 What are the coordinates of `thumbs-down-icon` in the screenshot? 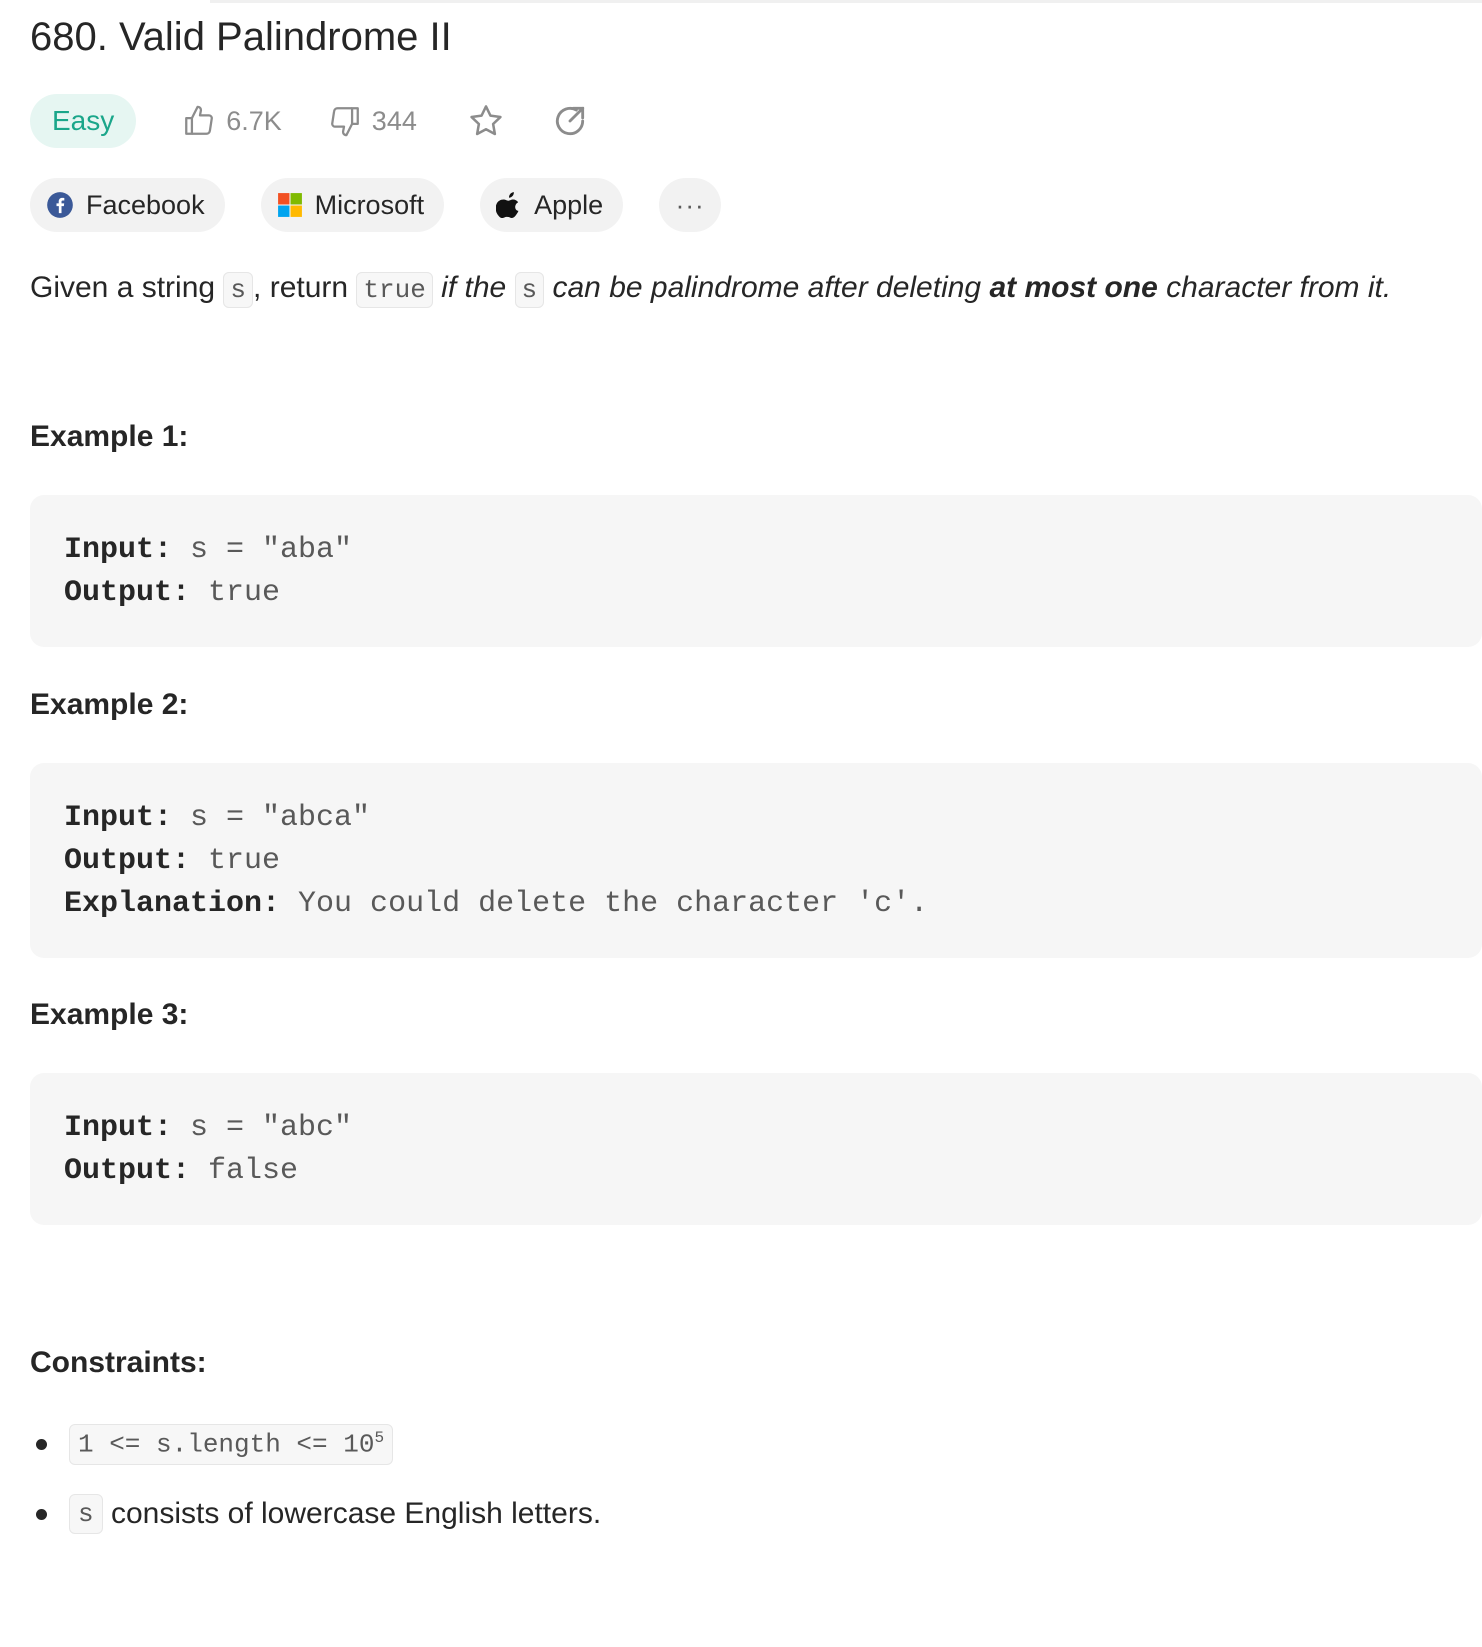 It's located at (344, 122).